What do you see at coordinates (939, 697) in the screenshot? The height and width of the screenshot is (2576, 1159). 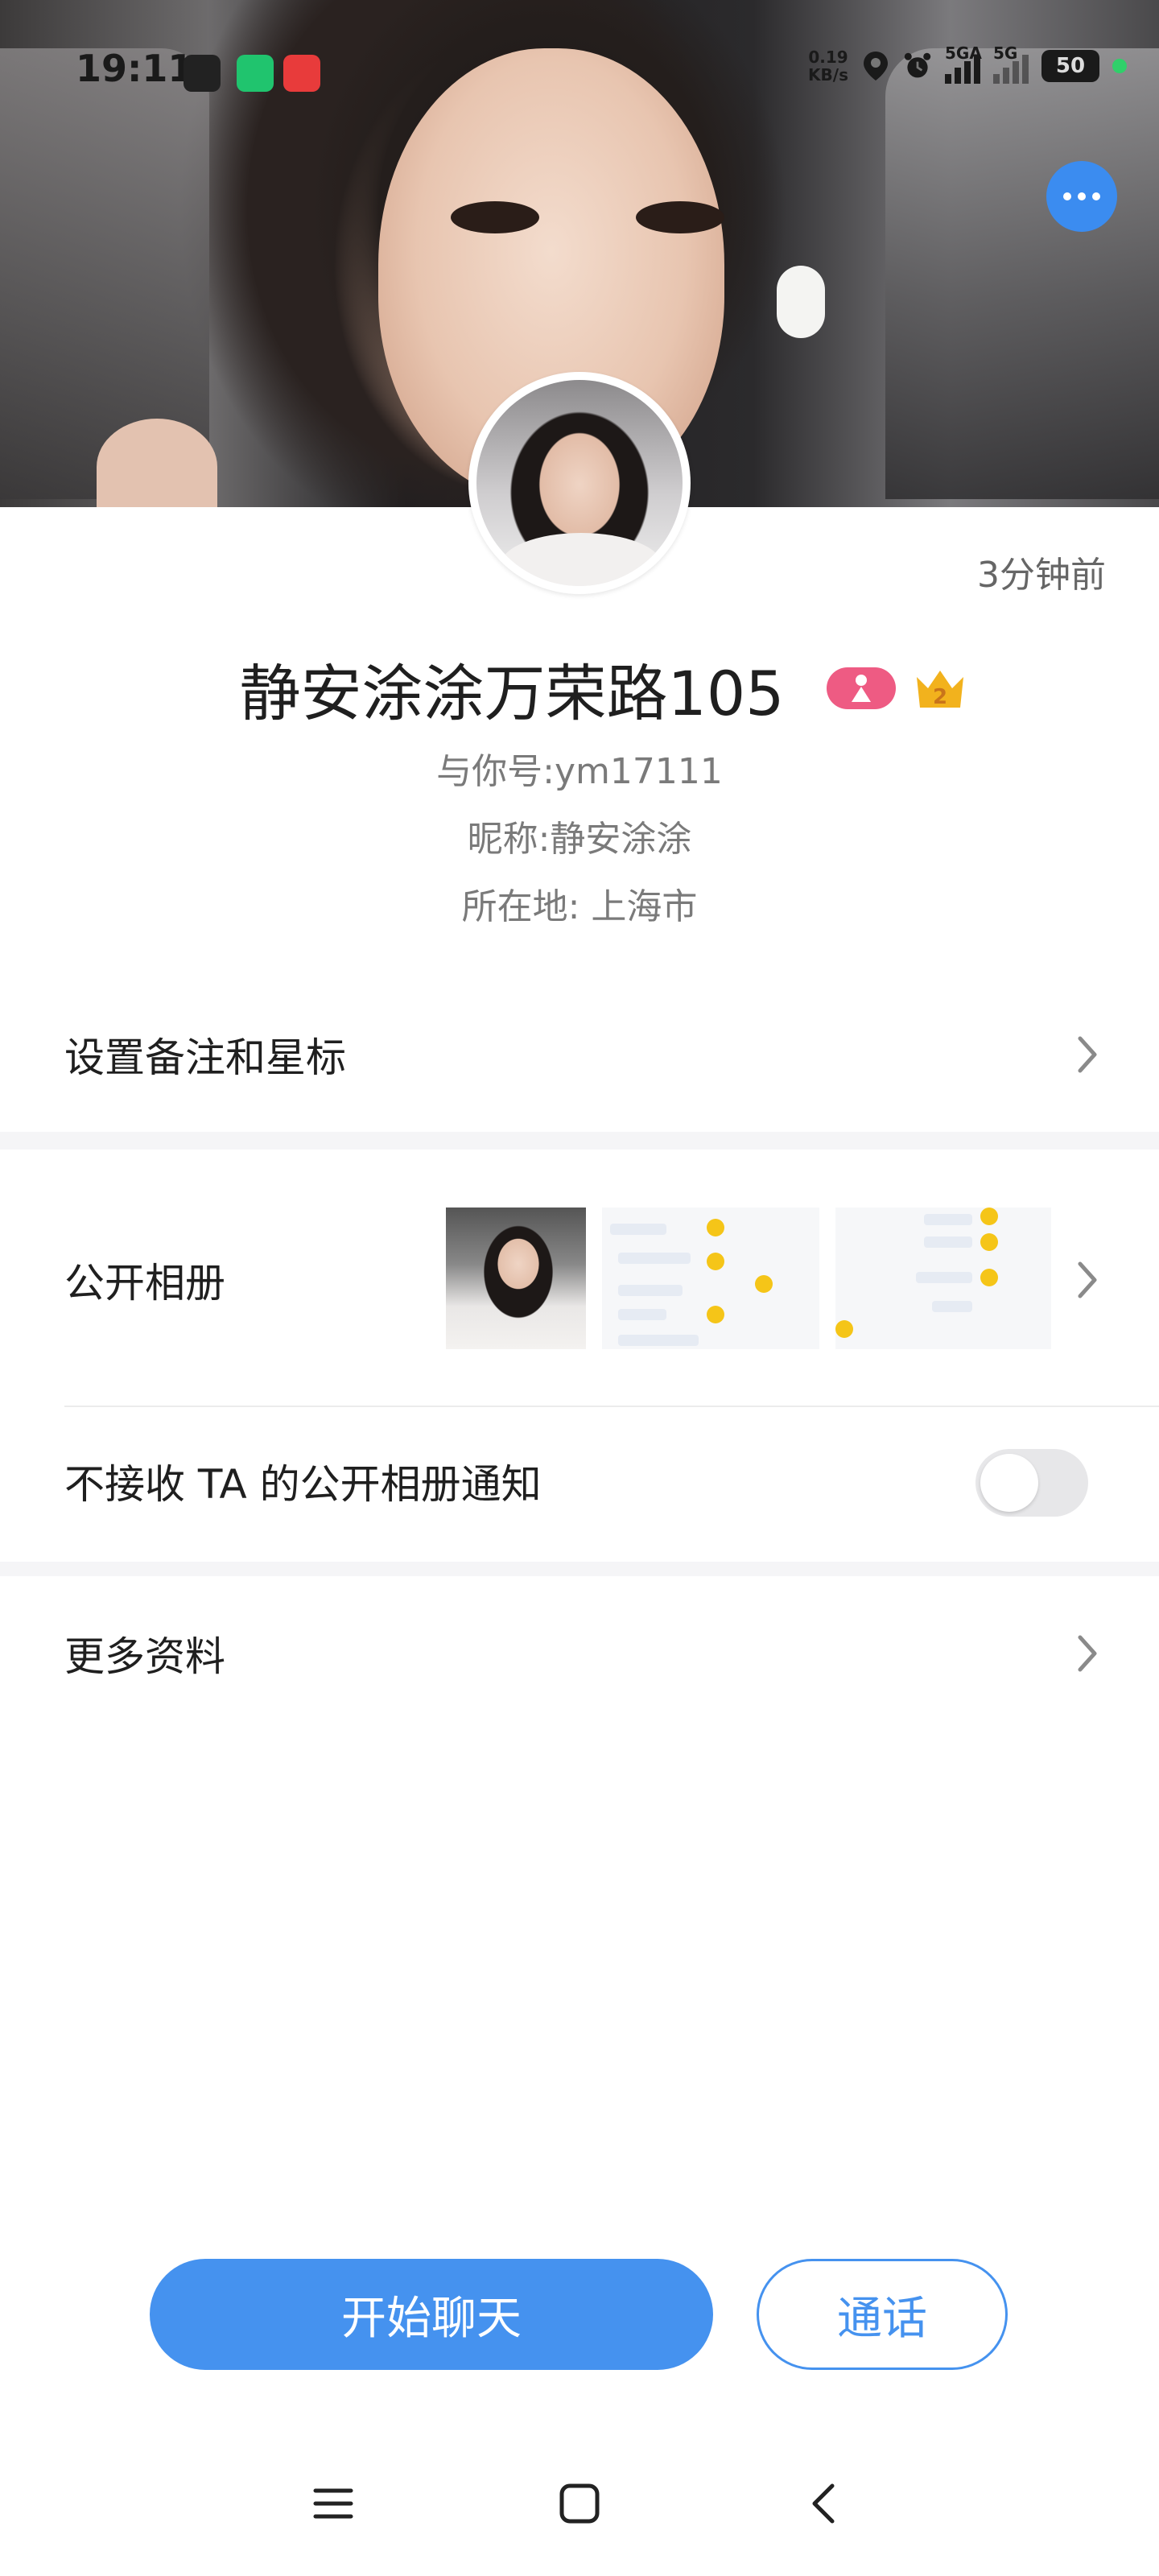 I see `crown-level-text: 2` at bounding box center [939, 697].